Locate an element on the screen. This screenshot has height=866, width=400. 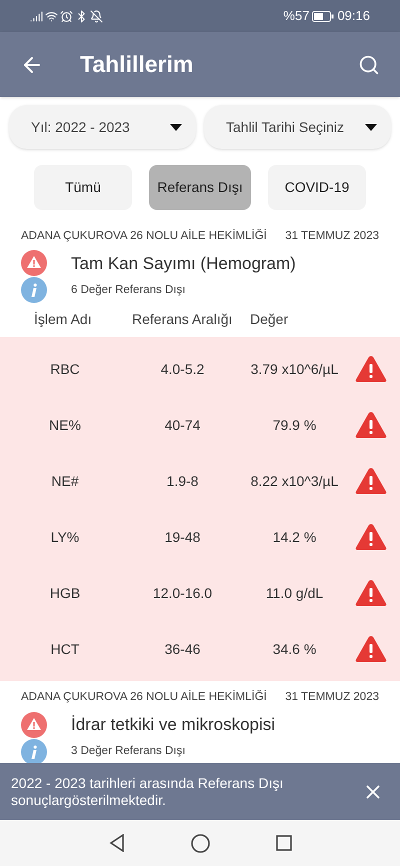
table-cell-text: RBC is located at coordinates (65, 369).